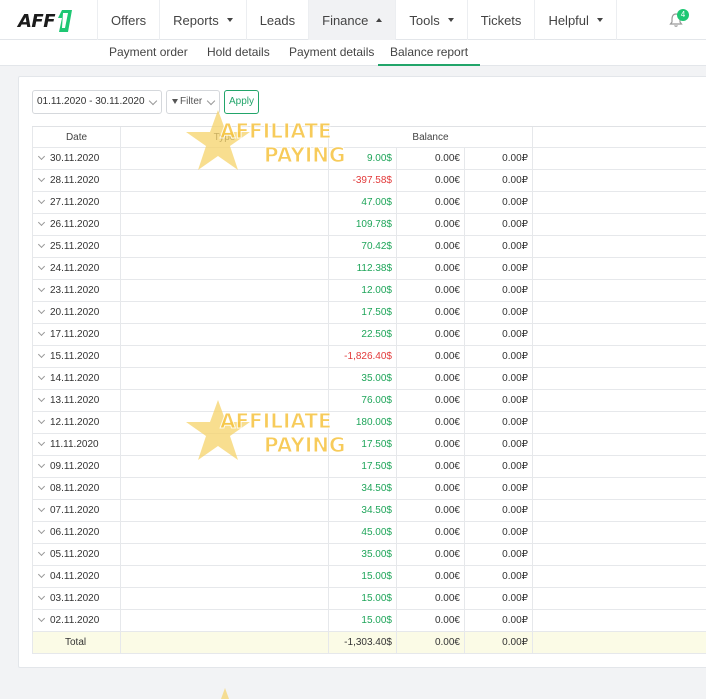 The image size is (706, 699). Describe the element at coordinates (369, 291) in the screenshot. I see `table-row: 23.11.2020 12.00$ 0.00€ 0.00₽` at that location.